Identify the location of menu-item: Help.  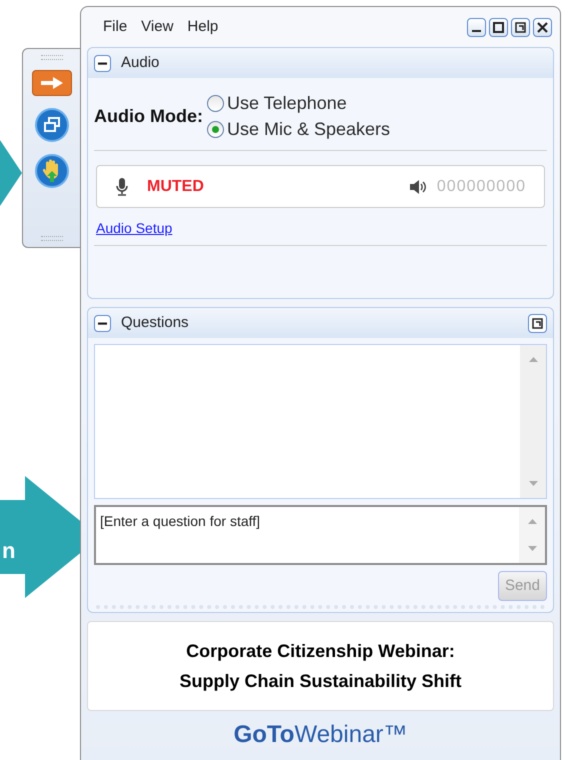
(202, 27).